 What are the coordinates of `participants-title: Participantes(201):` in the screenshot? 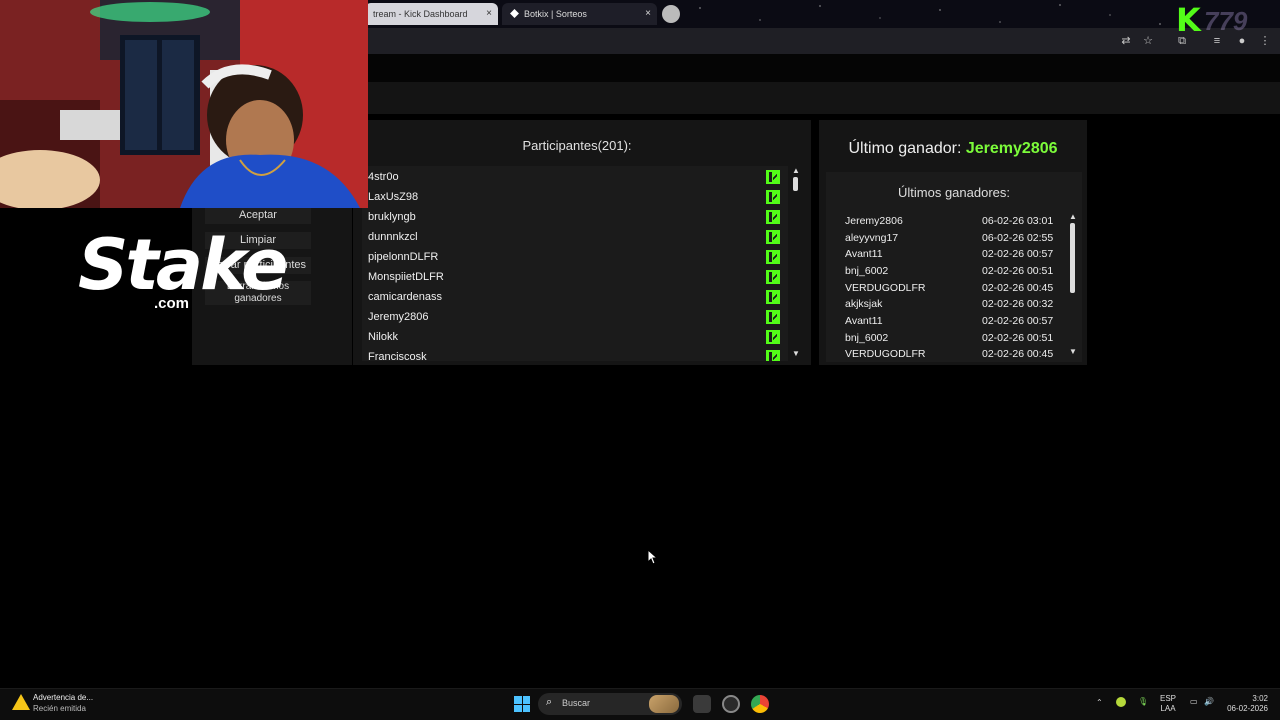 It's located at (577, 145).